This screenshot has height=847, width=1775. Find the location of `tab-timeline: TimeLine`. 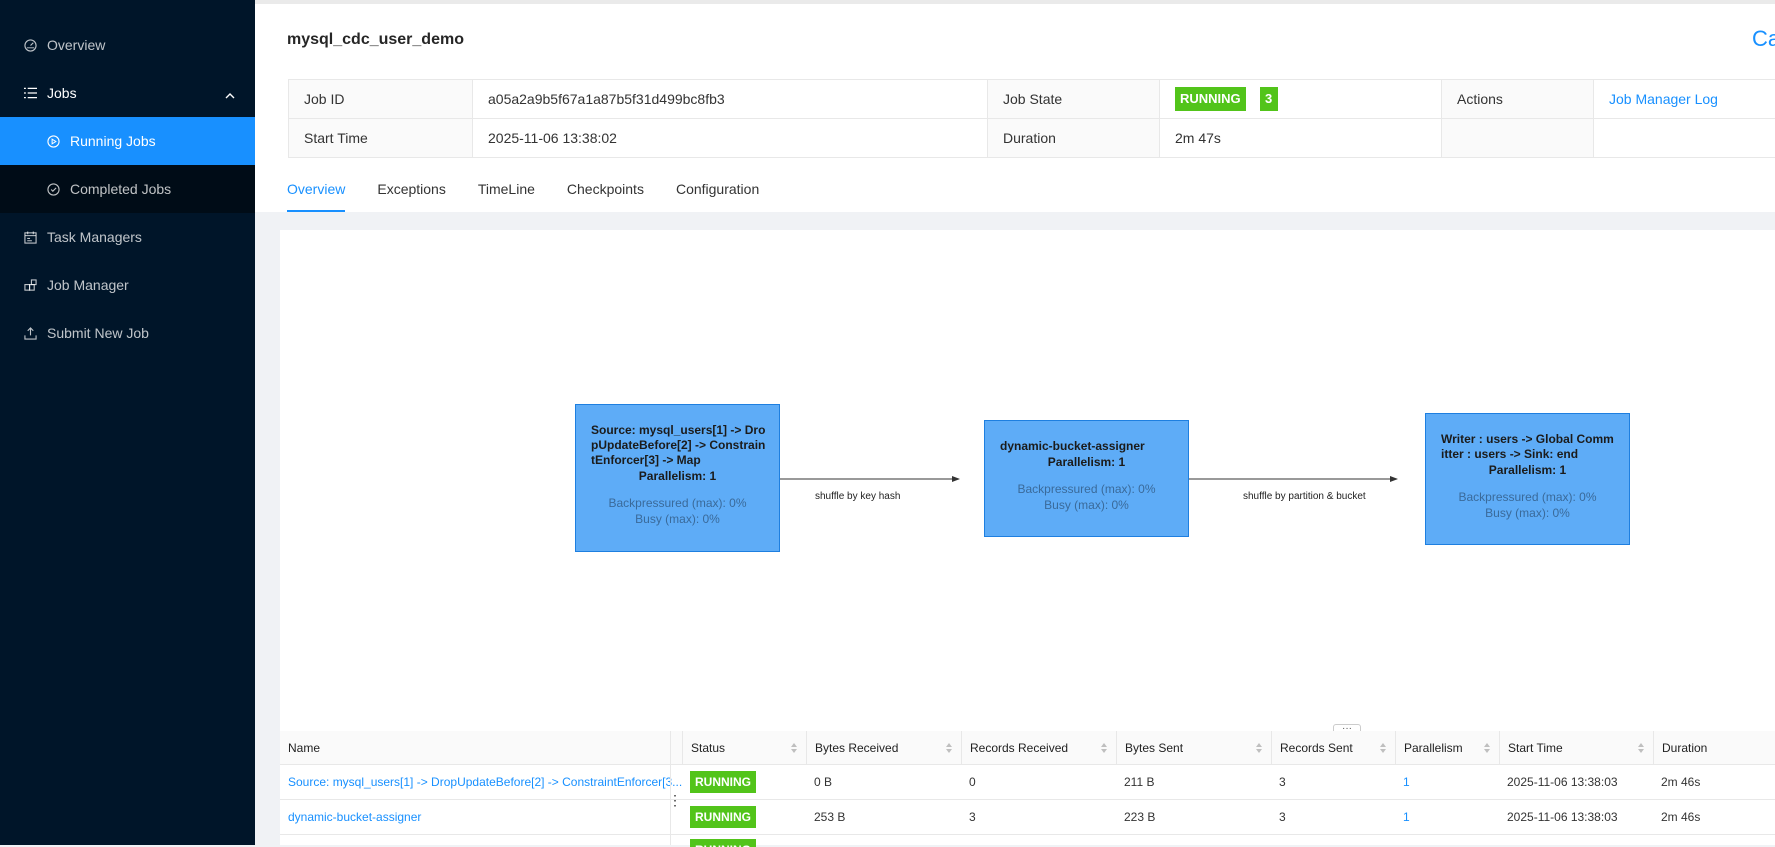

tab-timeline: TimeLine is located at coordinates (506, 191).